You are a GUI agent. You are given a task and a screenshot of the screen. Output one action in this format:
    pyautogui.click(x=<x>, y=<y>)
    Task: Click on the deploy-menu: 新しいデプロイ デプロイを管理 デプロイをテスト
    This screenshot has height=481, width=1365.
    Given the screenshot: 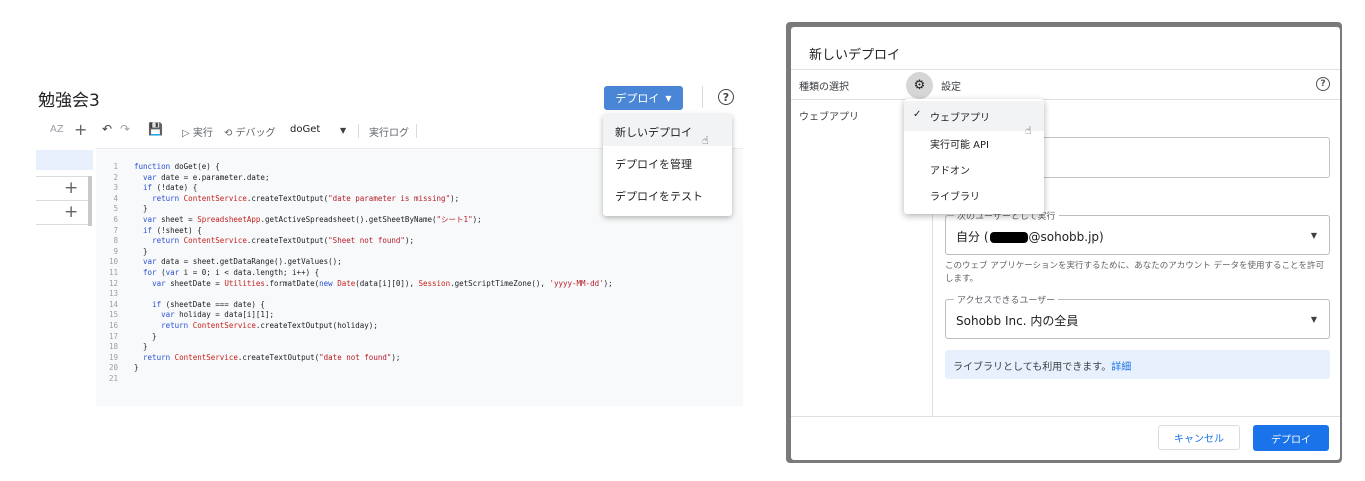 What is the action you would take?
    pyautogui.click(x=667, y=165)
    